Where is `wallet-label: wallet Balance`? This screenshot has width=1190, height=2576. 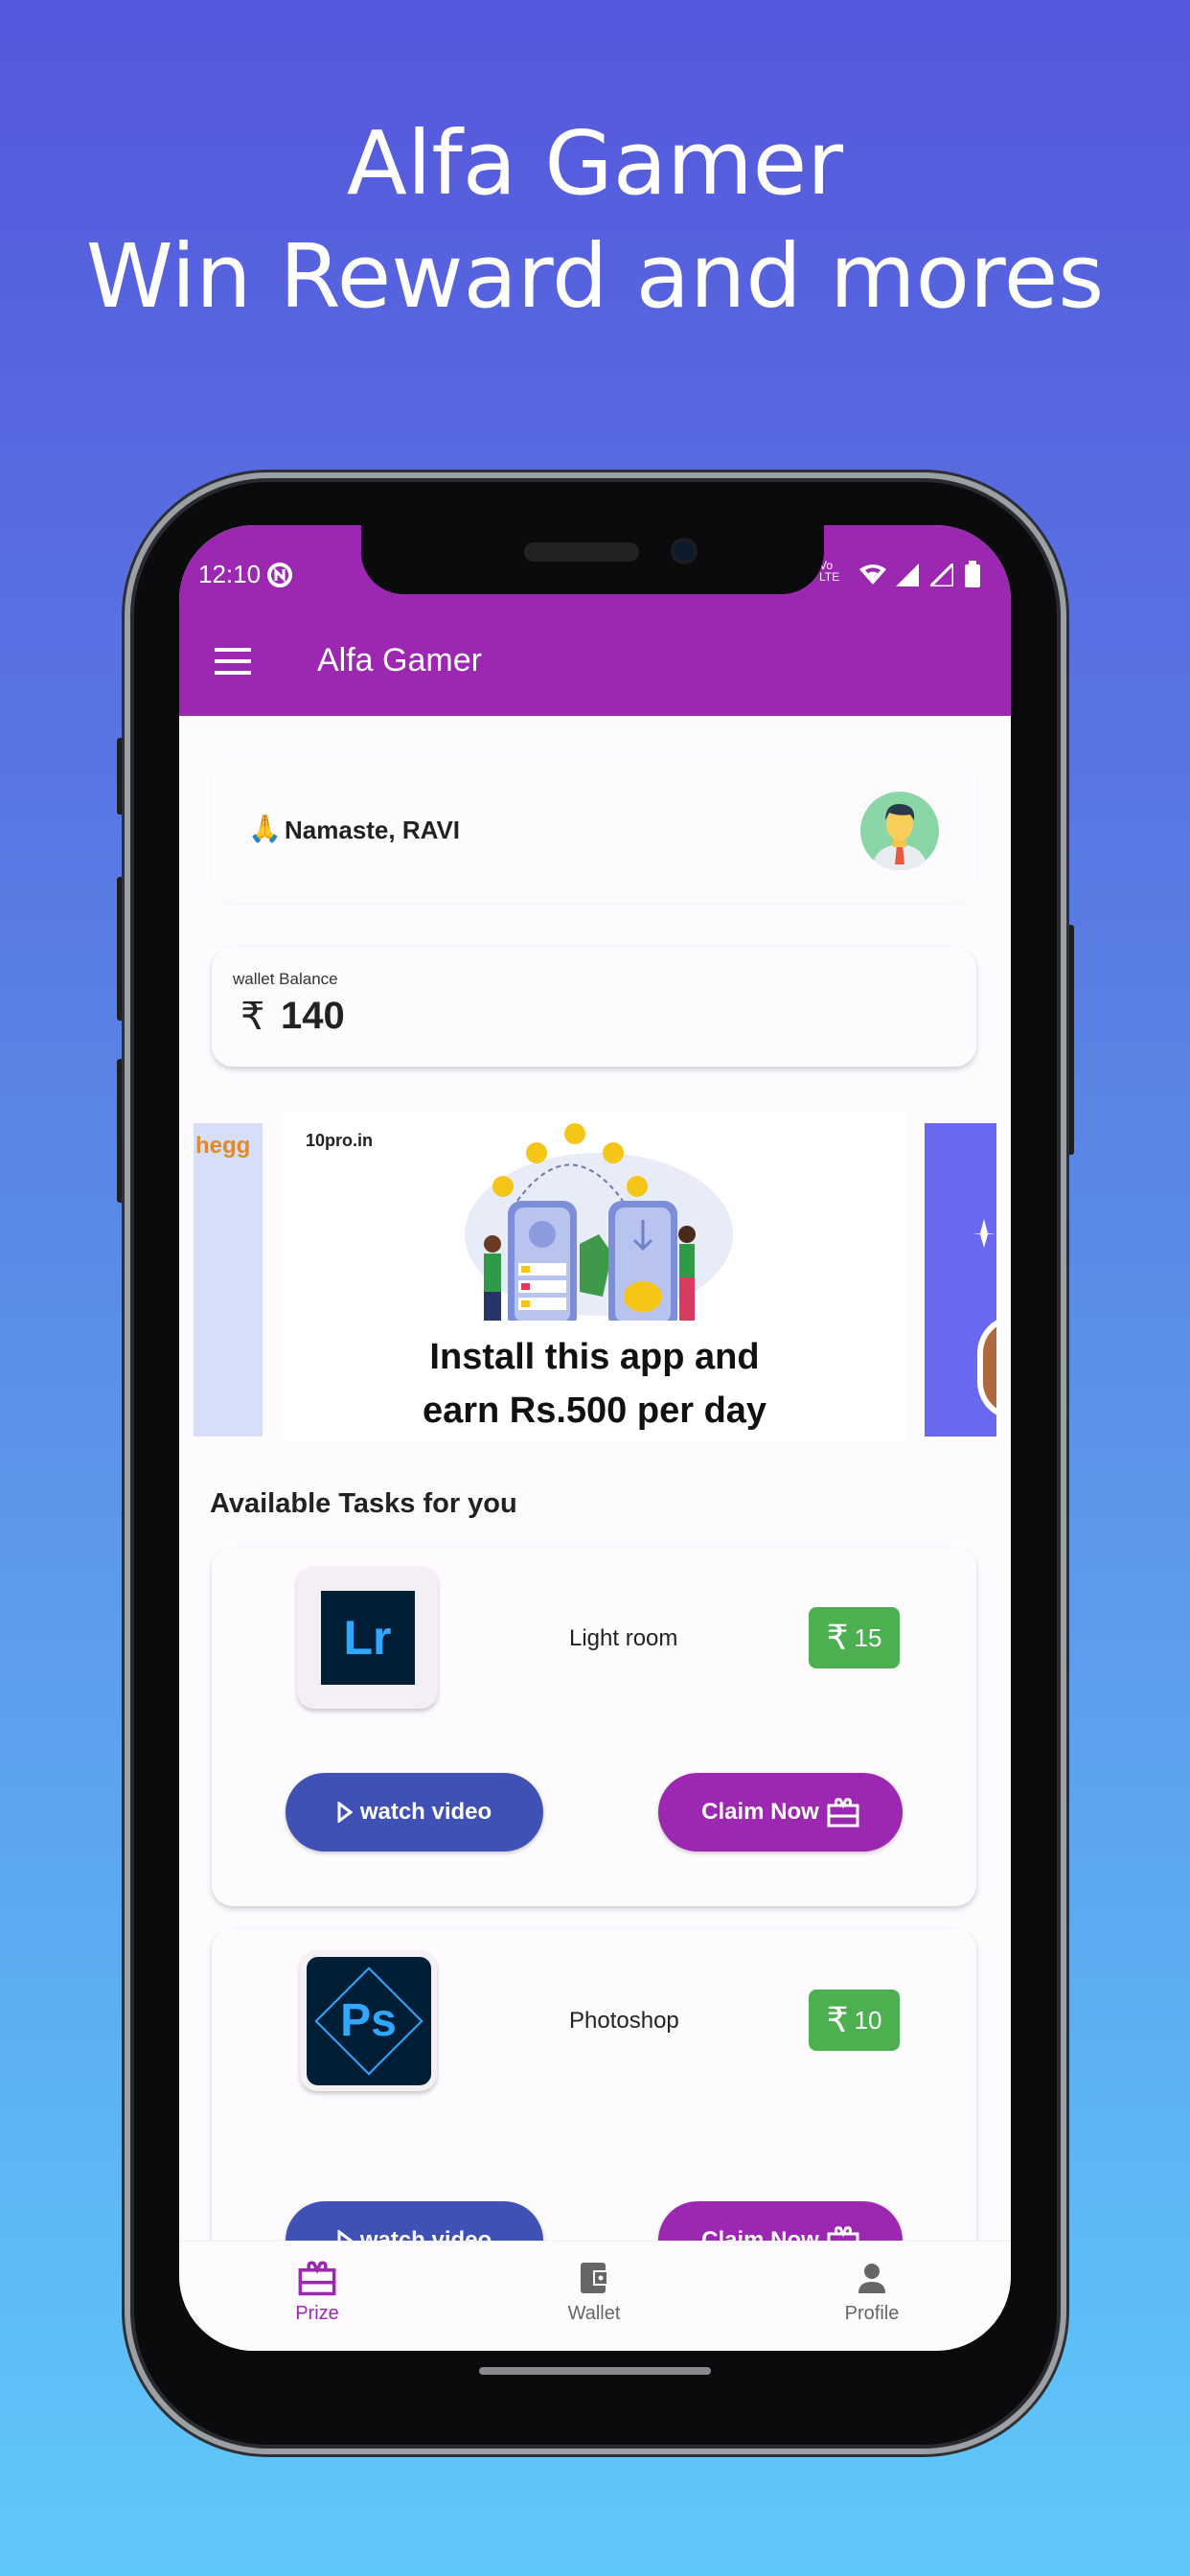
wallet-label: wallet Balance is located at coordinates (286, 979).